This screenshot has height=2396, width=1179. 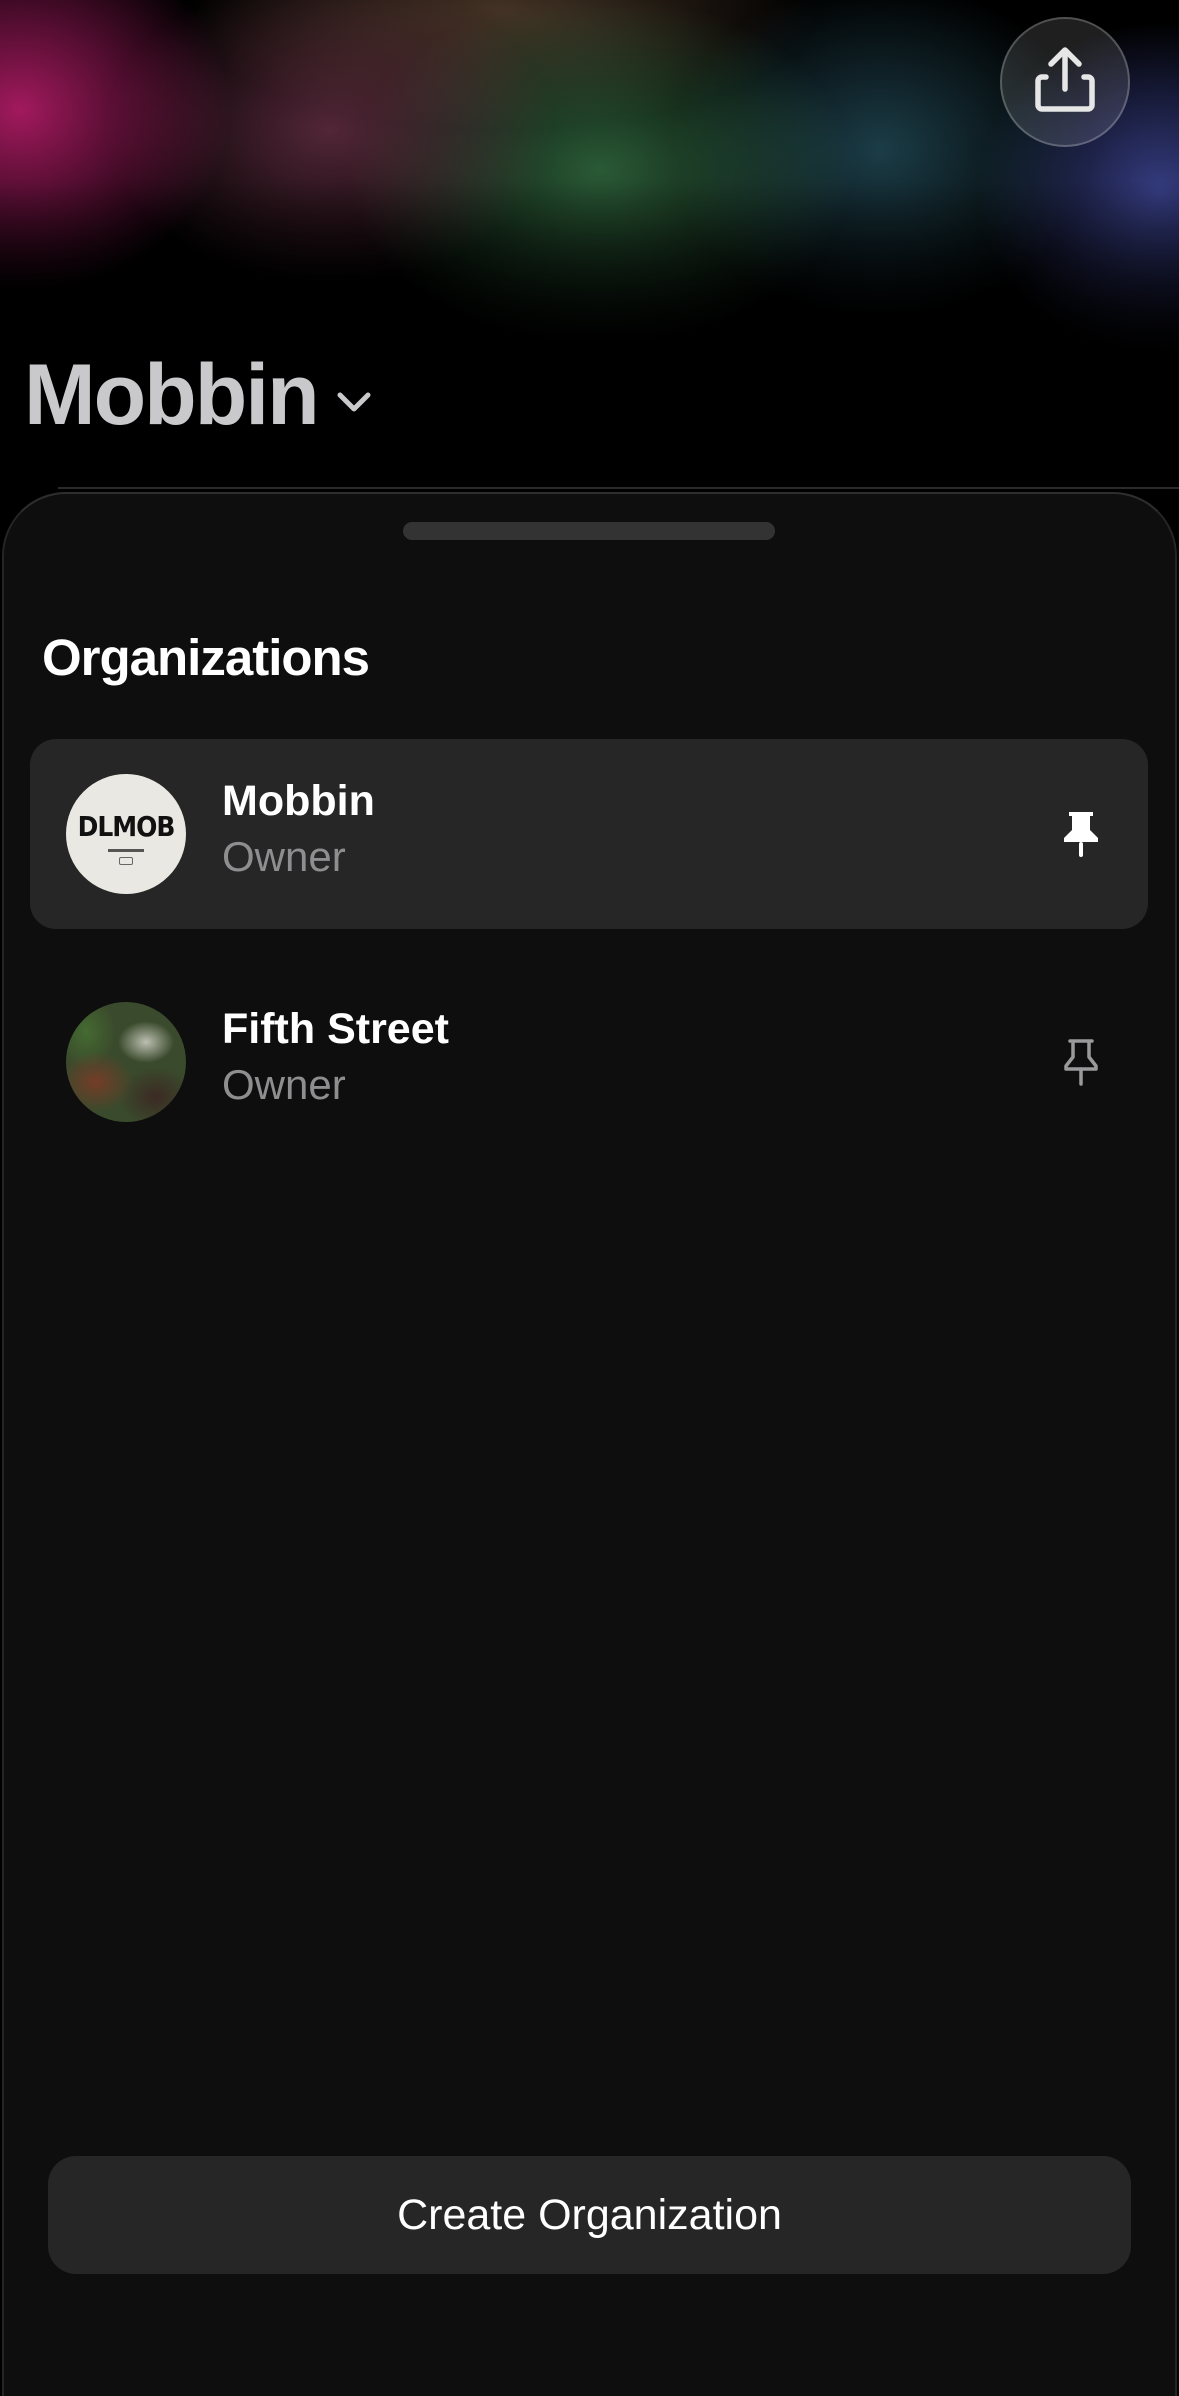 What do you see at coordinates (618, 488) in the screenshot?
I see `background-sheet-edge` at bounding box center [618, 488].